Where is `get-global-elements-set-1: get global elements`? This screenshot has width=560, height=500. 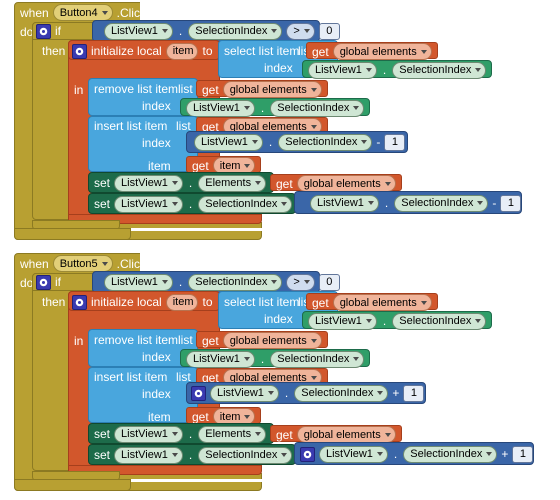
get-global-elements-set-1: get global elements is located at coordinates (336, 183).